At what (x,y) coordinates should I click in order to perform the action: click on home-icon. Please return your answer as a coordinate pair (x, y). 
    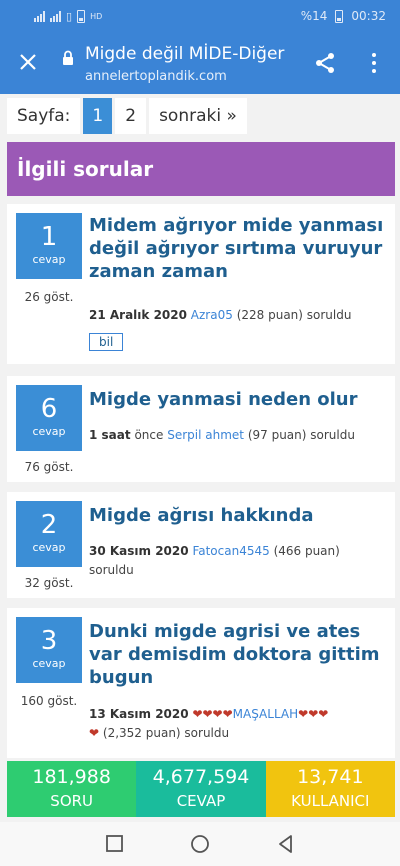
    Looking at the image, I should click on (200, 844).